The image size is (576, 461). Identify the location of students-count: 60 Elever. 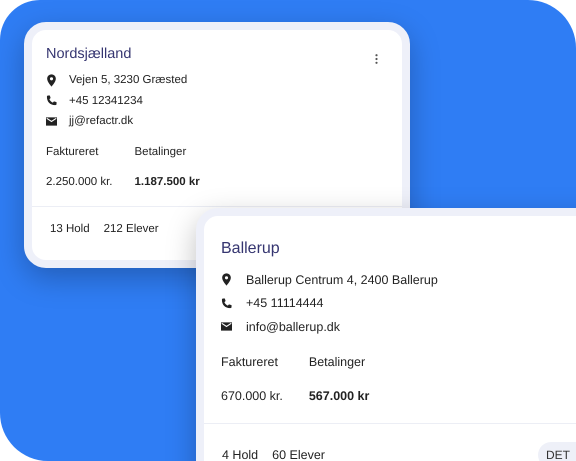
(298, 454).